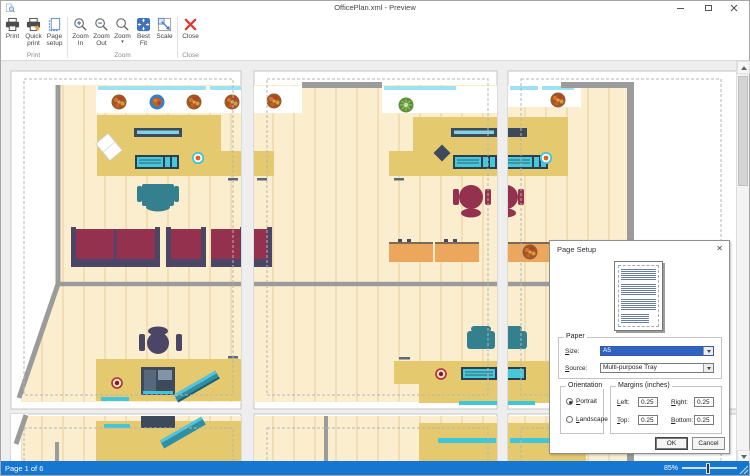 Image resolution: width=750 pixels, height=476 pixels. I want to click on page-indicator: Page 1 of 6, so click(24, 468).